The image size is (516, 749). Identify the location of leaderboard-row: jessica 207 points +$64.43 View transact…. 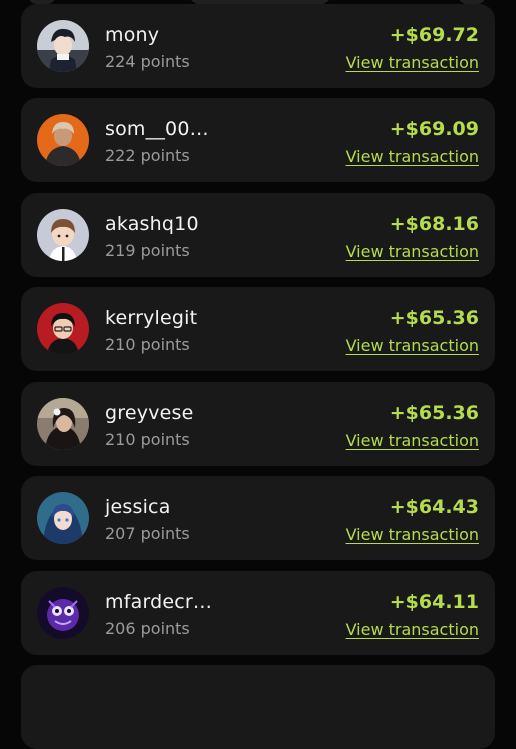
(258, 518).